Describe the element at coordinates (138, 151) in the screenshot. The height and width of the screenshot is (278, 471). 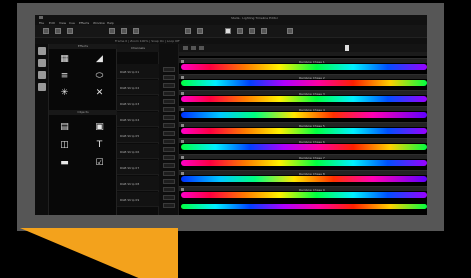
I see `channel-row: RGB Strip 06` at that location.